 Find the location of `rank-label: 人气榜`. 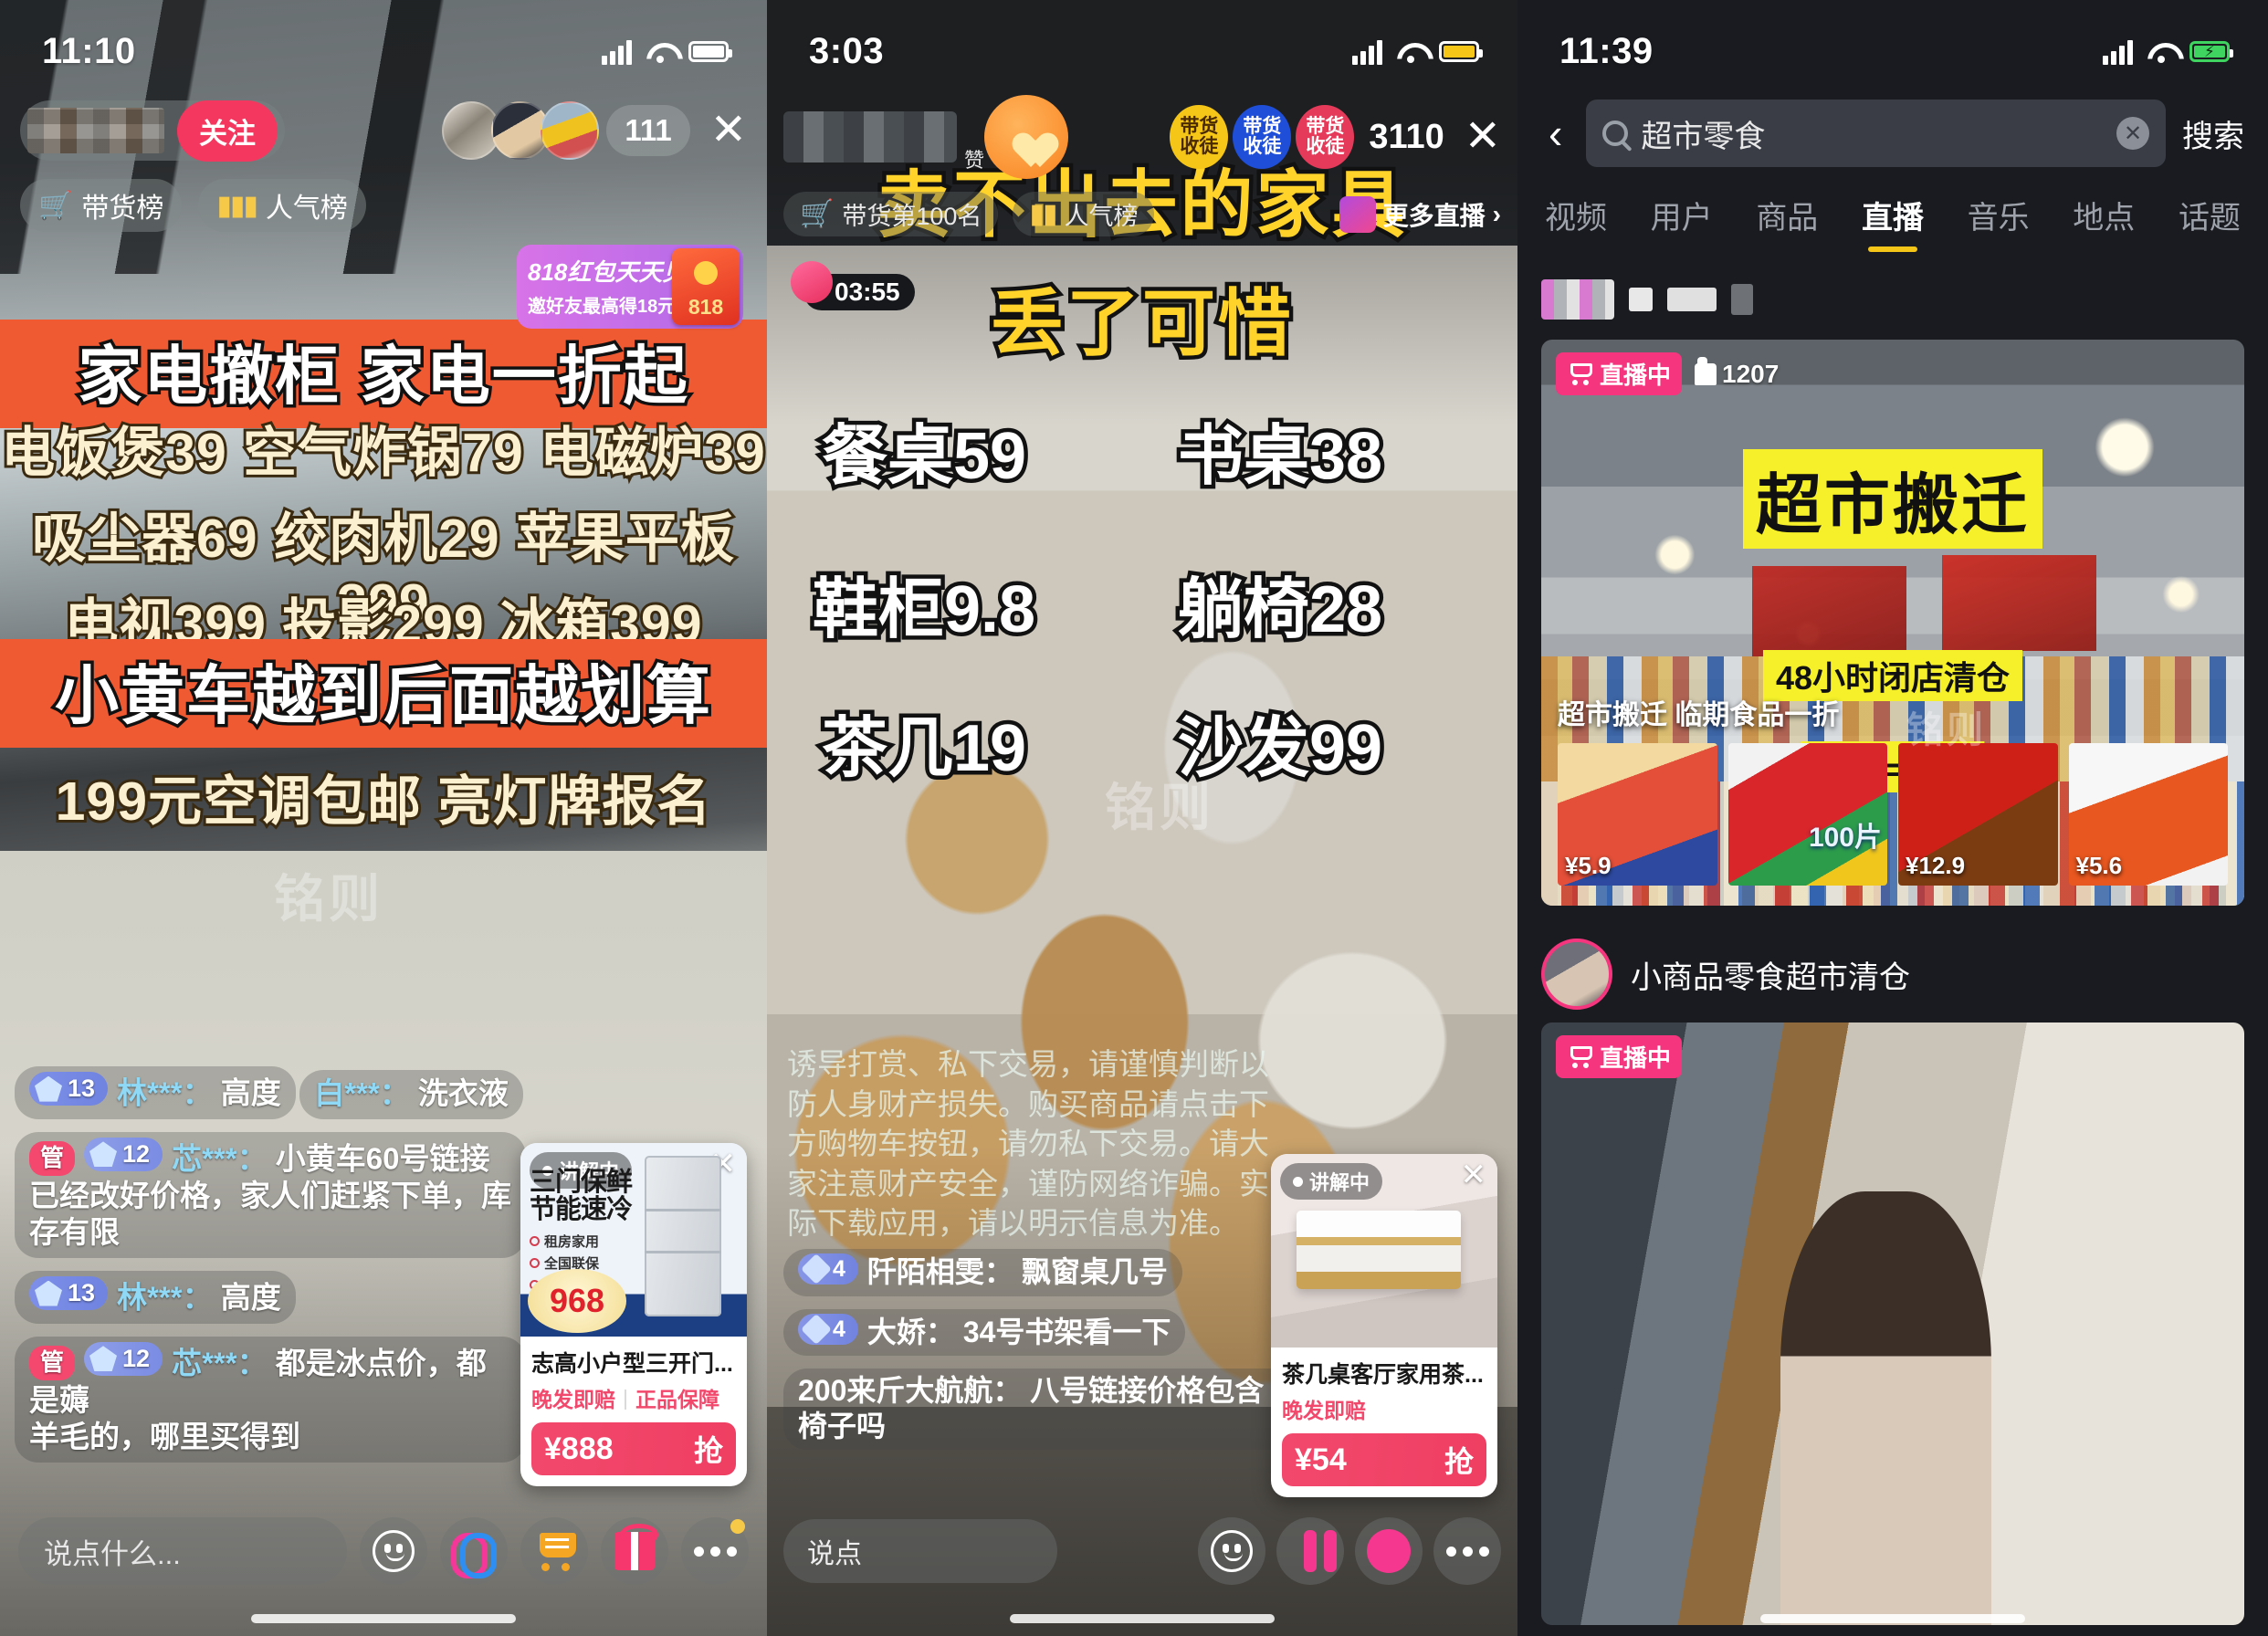

rank-label: 人气榜 is located at coordinates (1101, 216).